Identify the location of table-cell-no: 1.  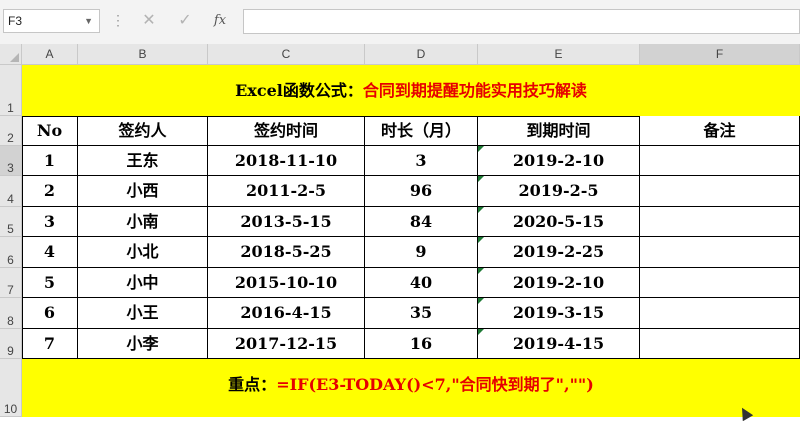
(50, 161).